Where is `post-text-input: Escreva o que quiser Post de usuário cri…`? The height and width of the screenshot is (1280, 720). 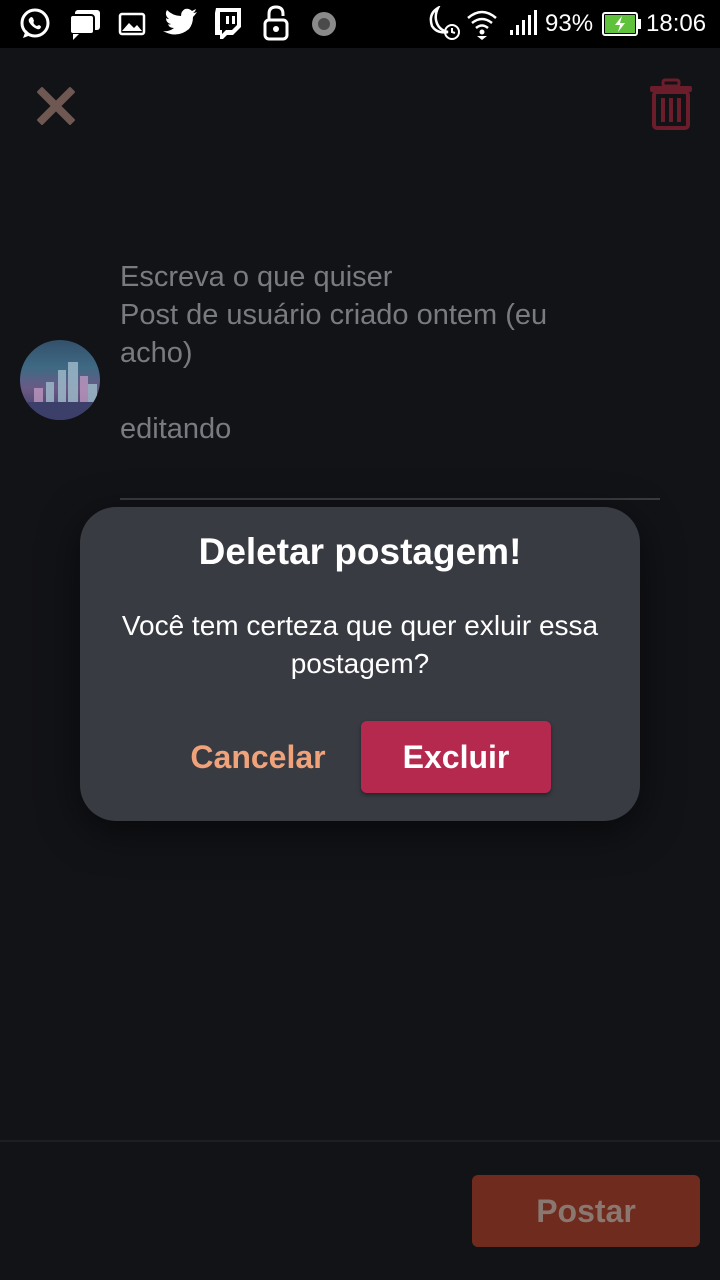 post-text-input: Escreva o que quiser Post de usuário cri… is located at coordinates (390, 353).